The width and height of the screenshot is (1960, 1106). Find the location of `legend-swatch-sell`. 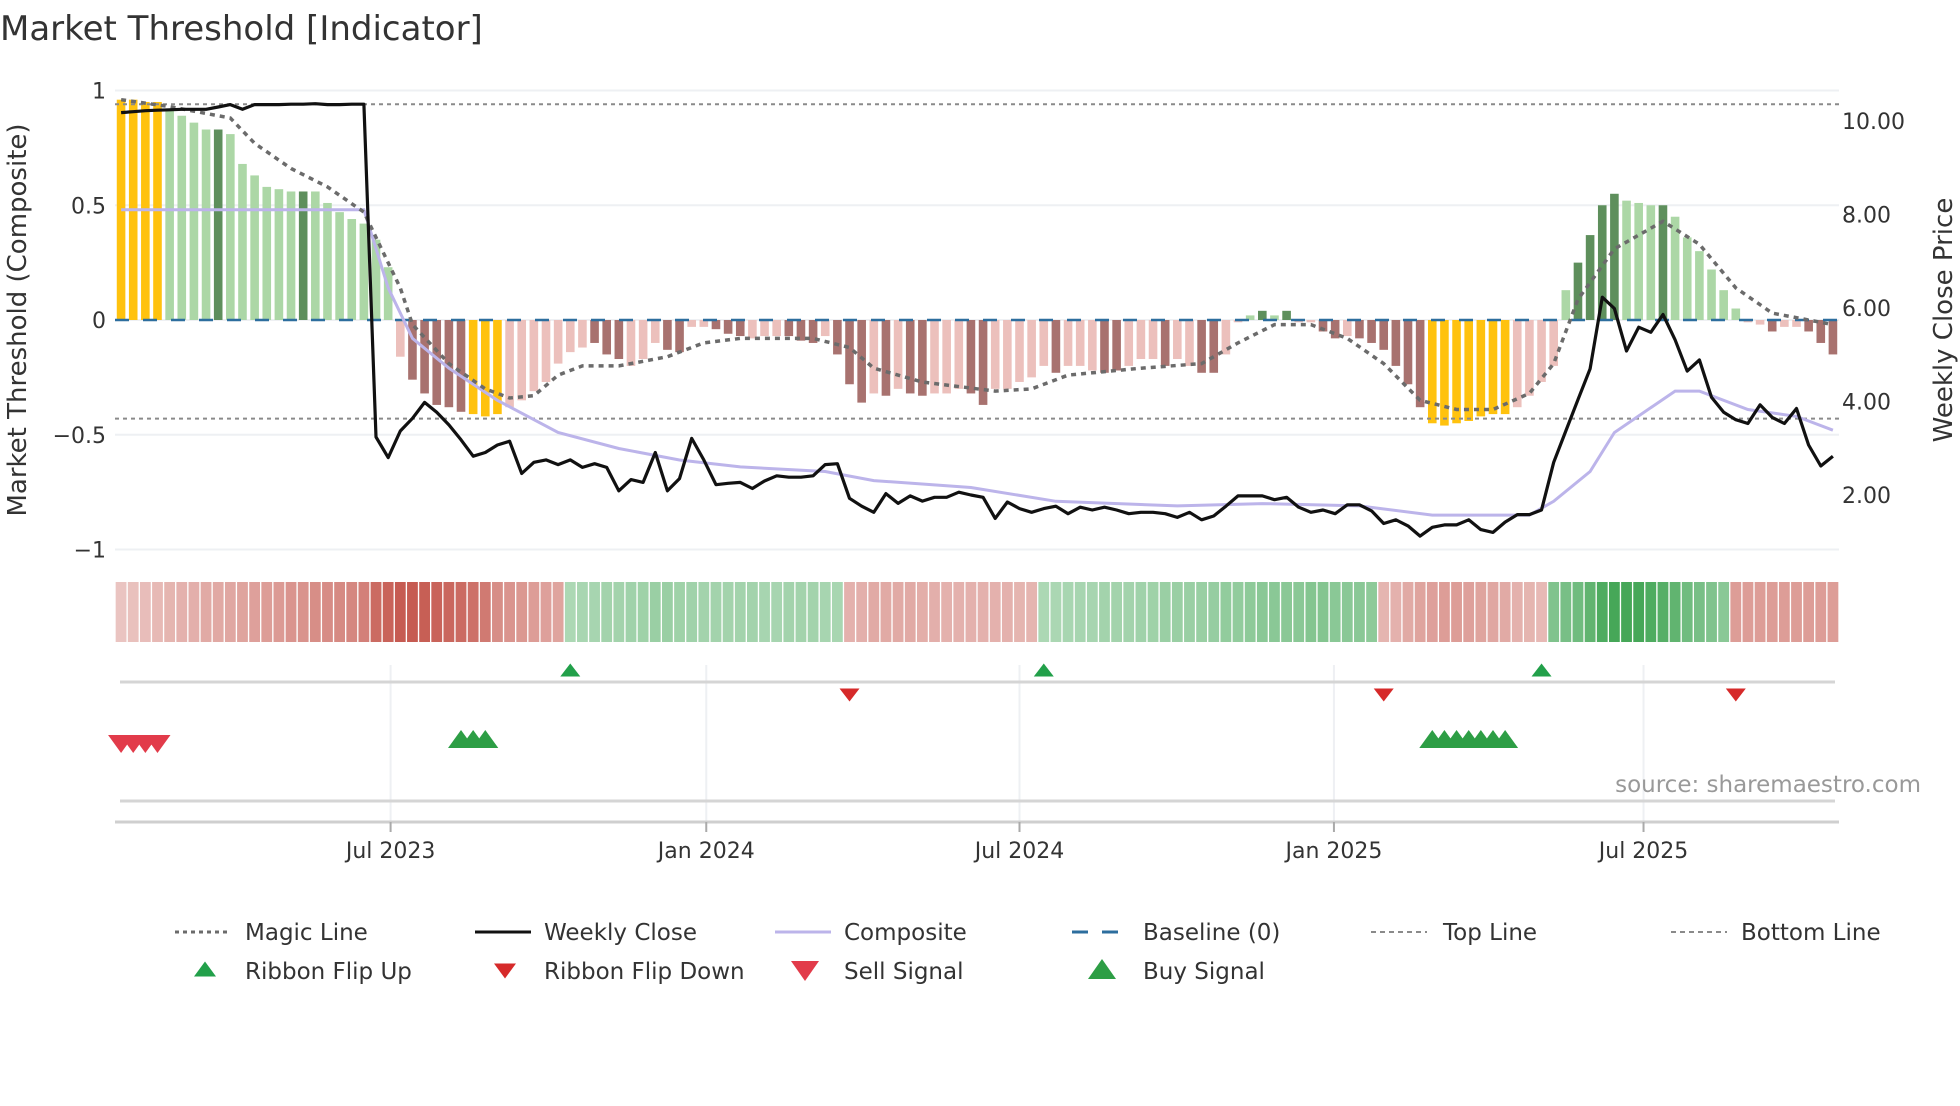

legend-swatch-sell is located at coordinates (805, 971).